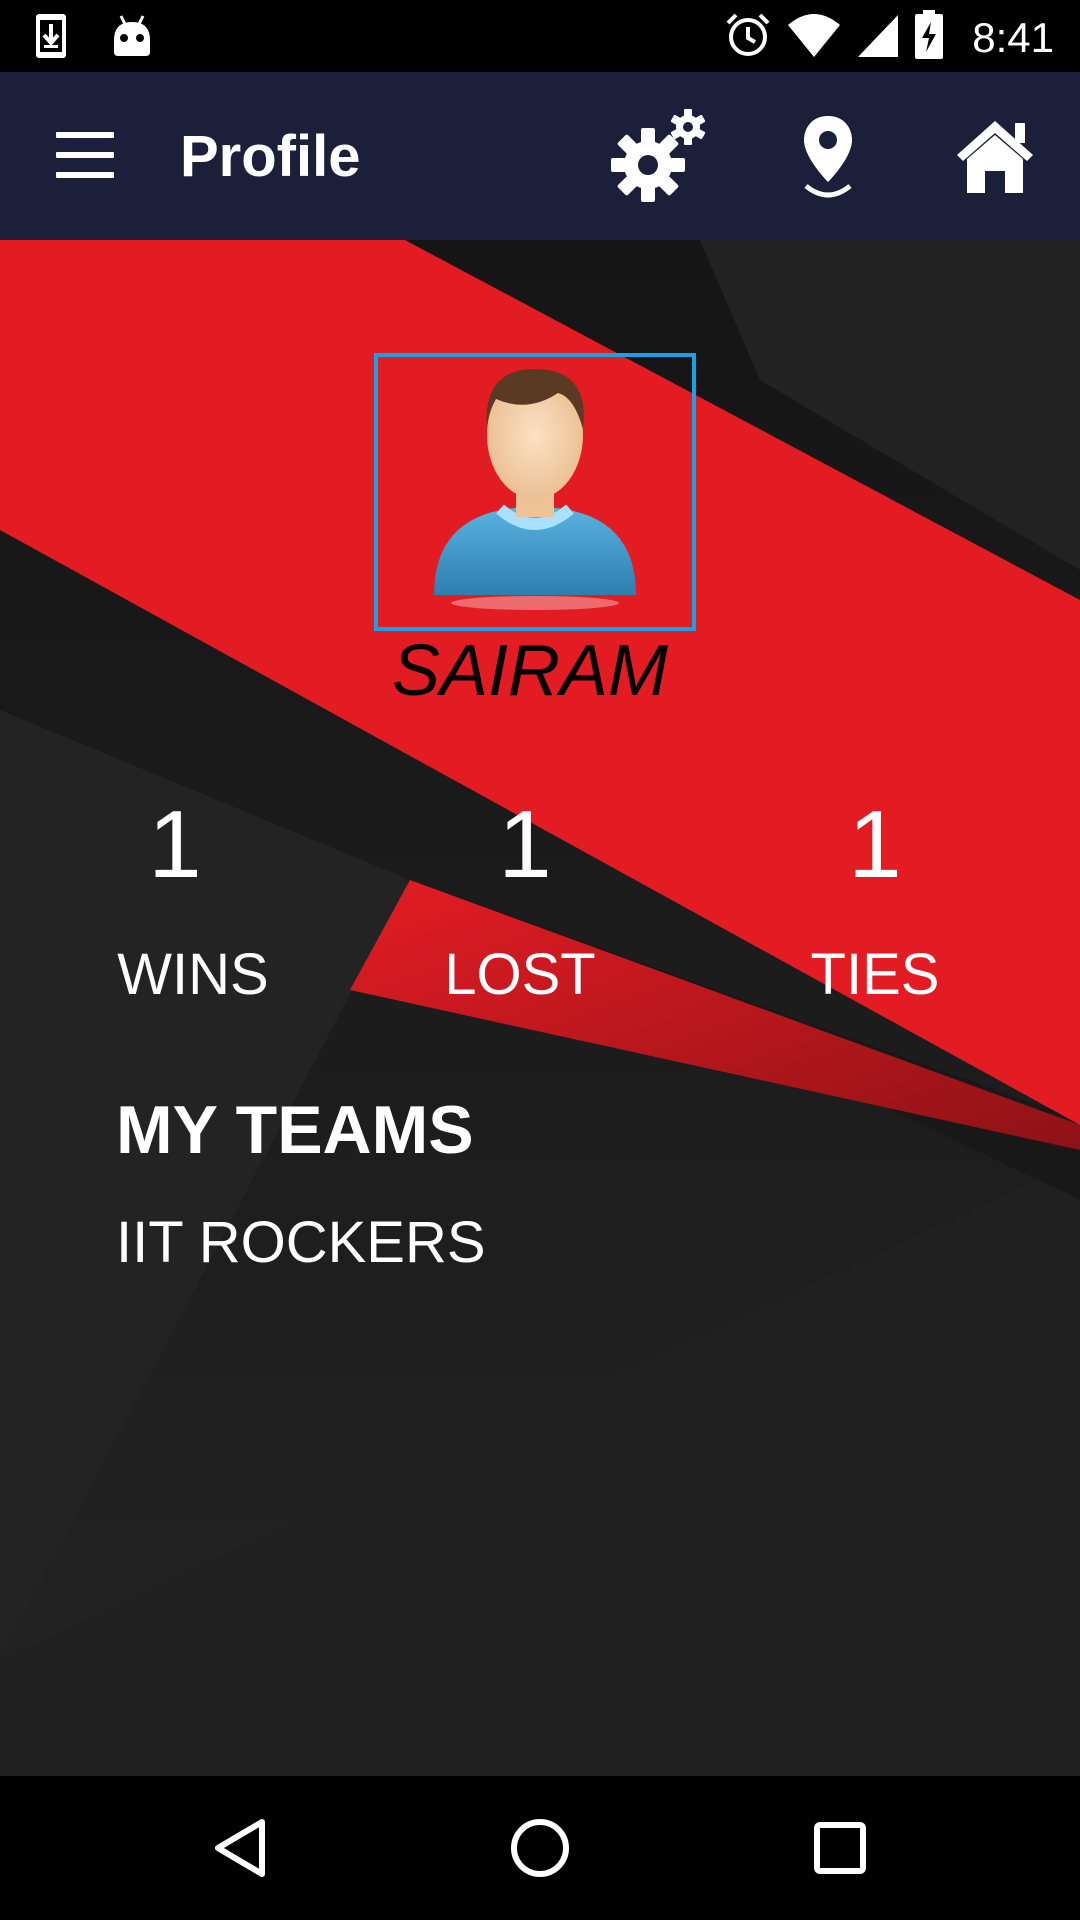 The height and width of the screenshot is (1920, 1080). What do you see at coordinates (175, 844) in the screenshot?
I see `wins-count: 1` at bounding box center [175, 844].